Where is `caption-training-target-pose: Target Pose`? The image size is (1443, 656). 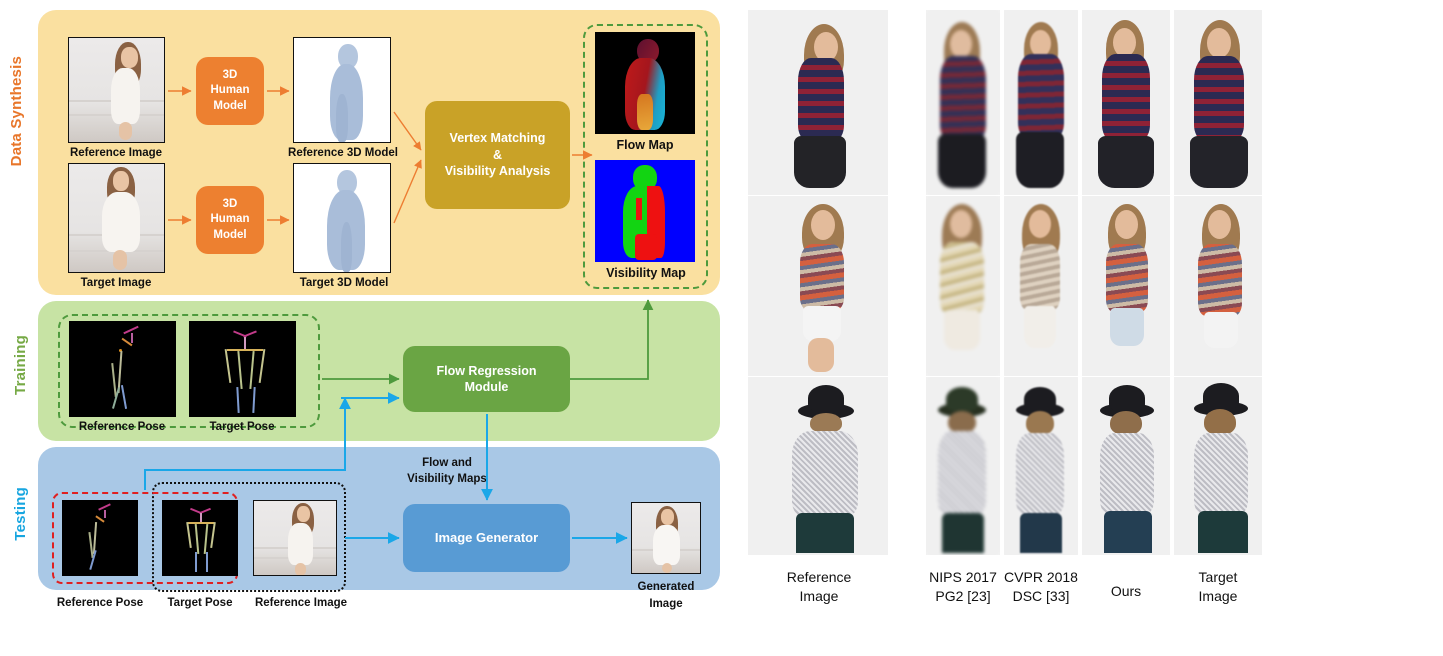
caption-training-target-pose: Target Pose is located at coordinates (242, 427).